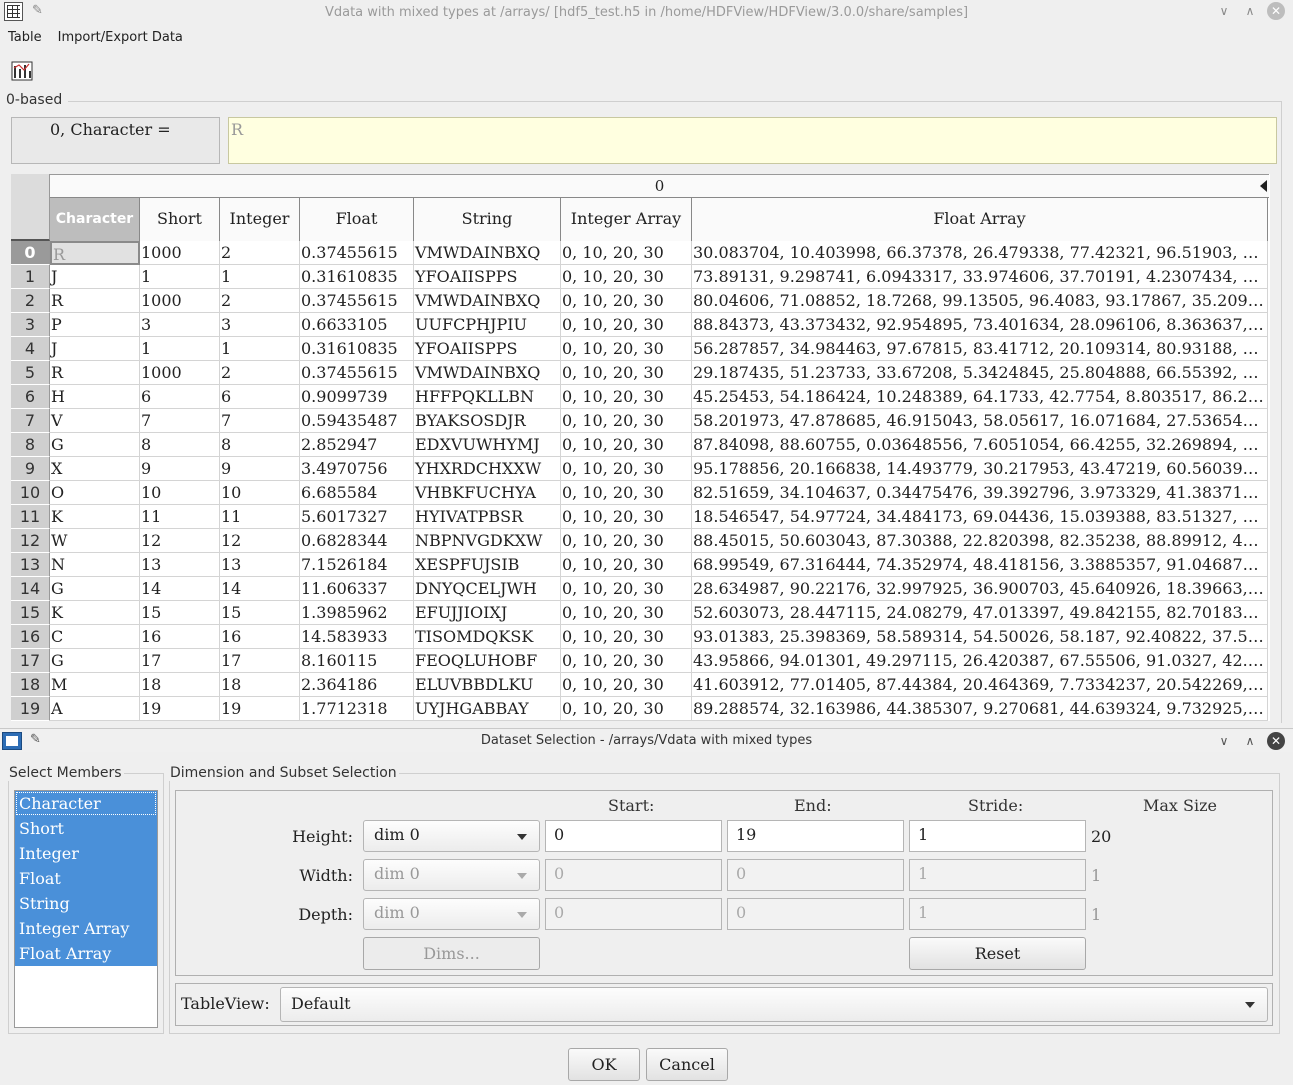 This screenshot has width=1293, height=1085. What do you see at coordinates (774, 1004) in the screenshot?
I see `tableview-select: Default` at bounding box center [774, 1004].